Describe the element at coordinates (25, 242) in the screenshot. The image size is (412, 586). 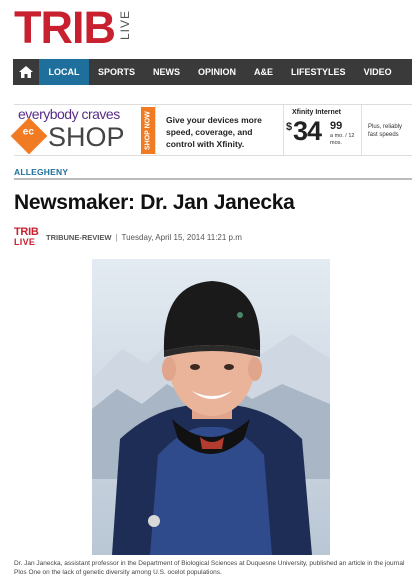
I see `byline-logo-bottom: LIVE` at that location.